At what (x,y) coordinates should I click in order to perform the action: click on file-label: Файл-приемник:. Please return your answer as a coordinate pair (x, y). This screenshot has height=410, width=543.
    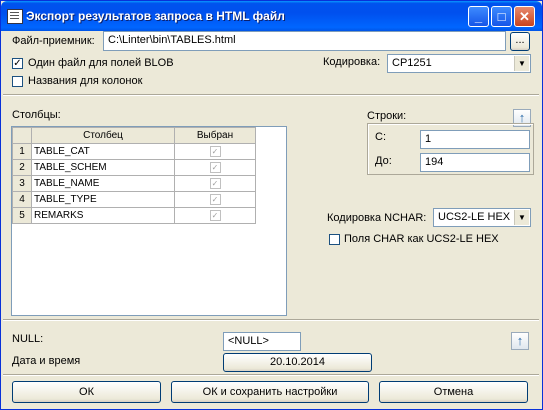
    Looking at the image, I should click on (53, 41).